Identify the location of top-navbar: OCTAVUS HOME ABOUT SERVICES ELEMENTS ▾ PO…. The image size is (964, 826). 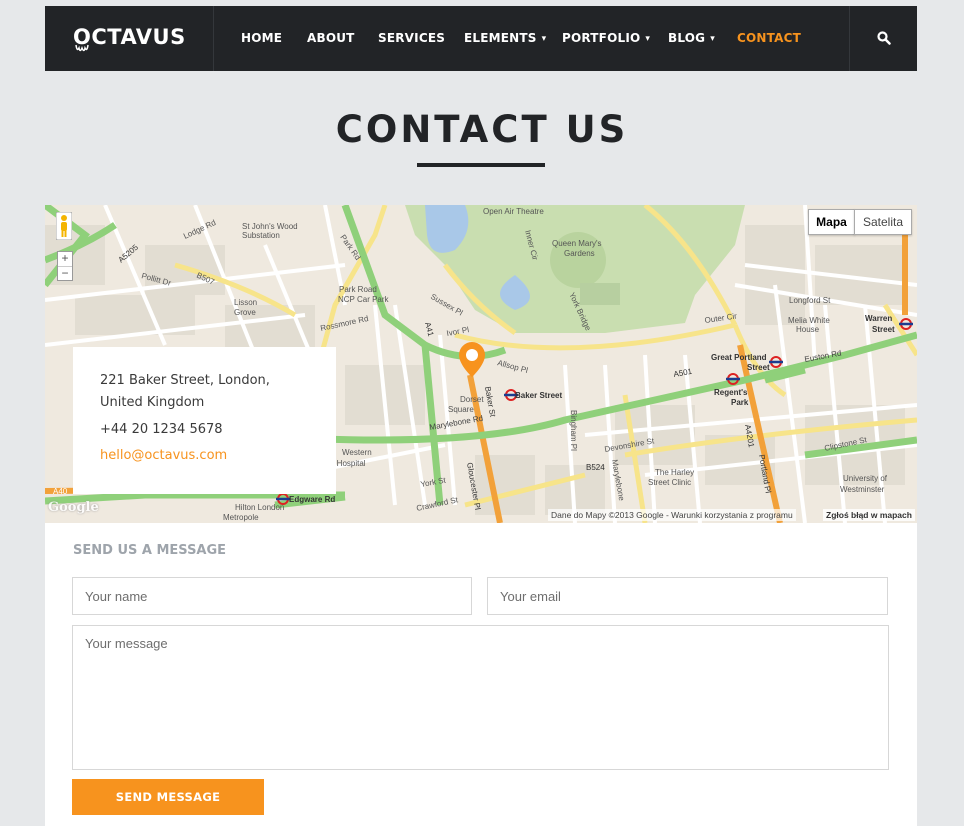
(481, 38).